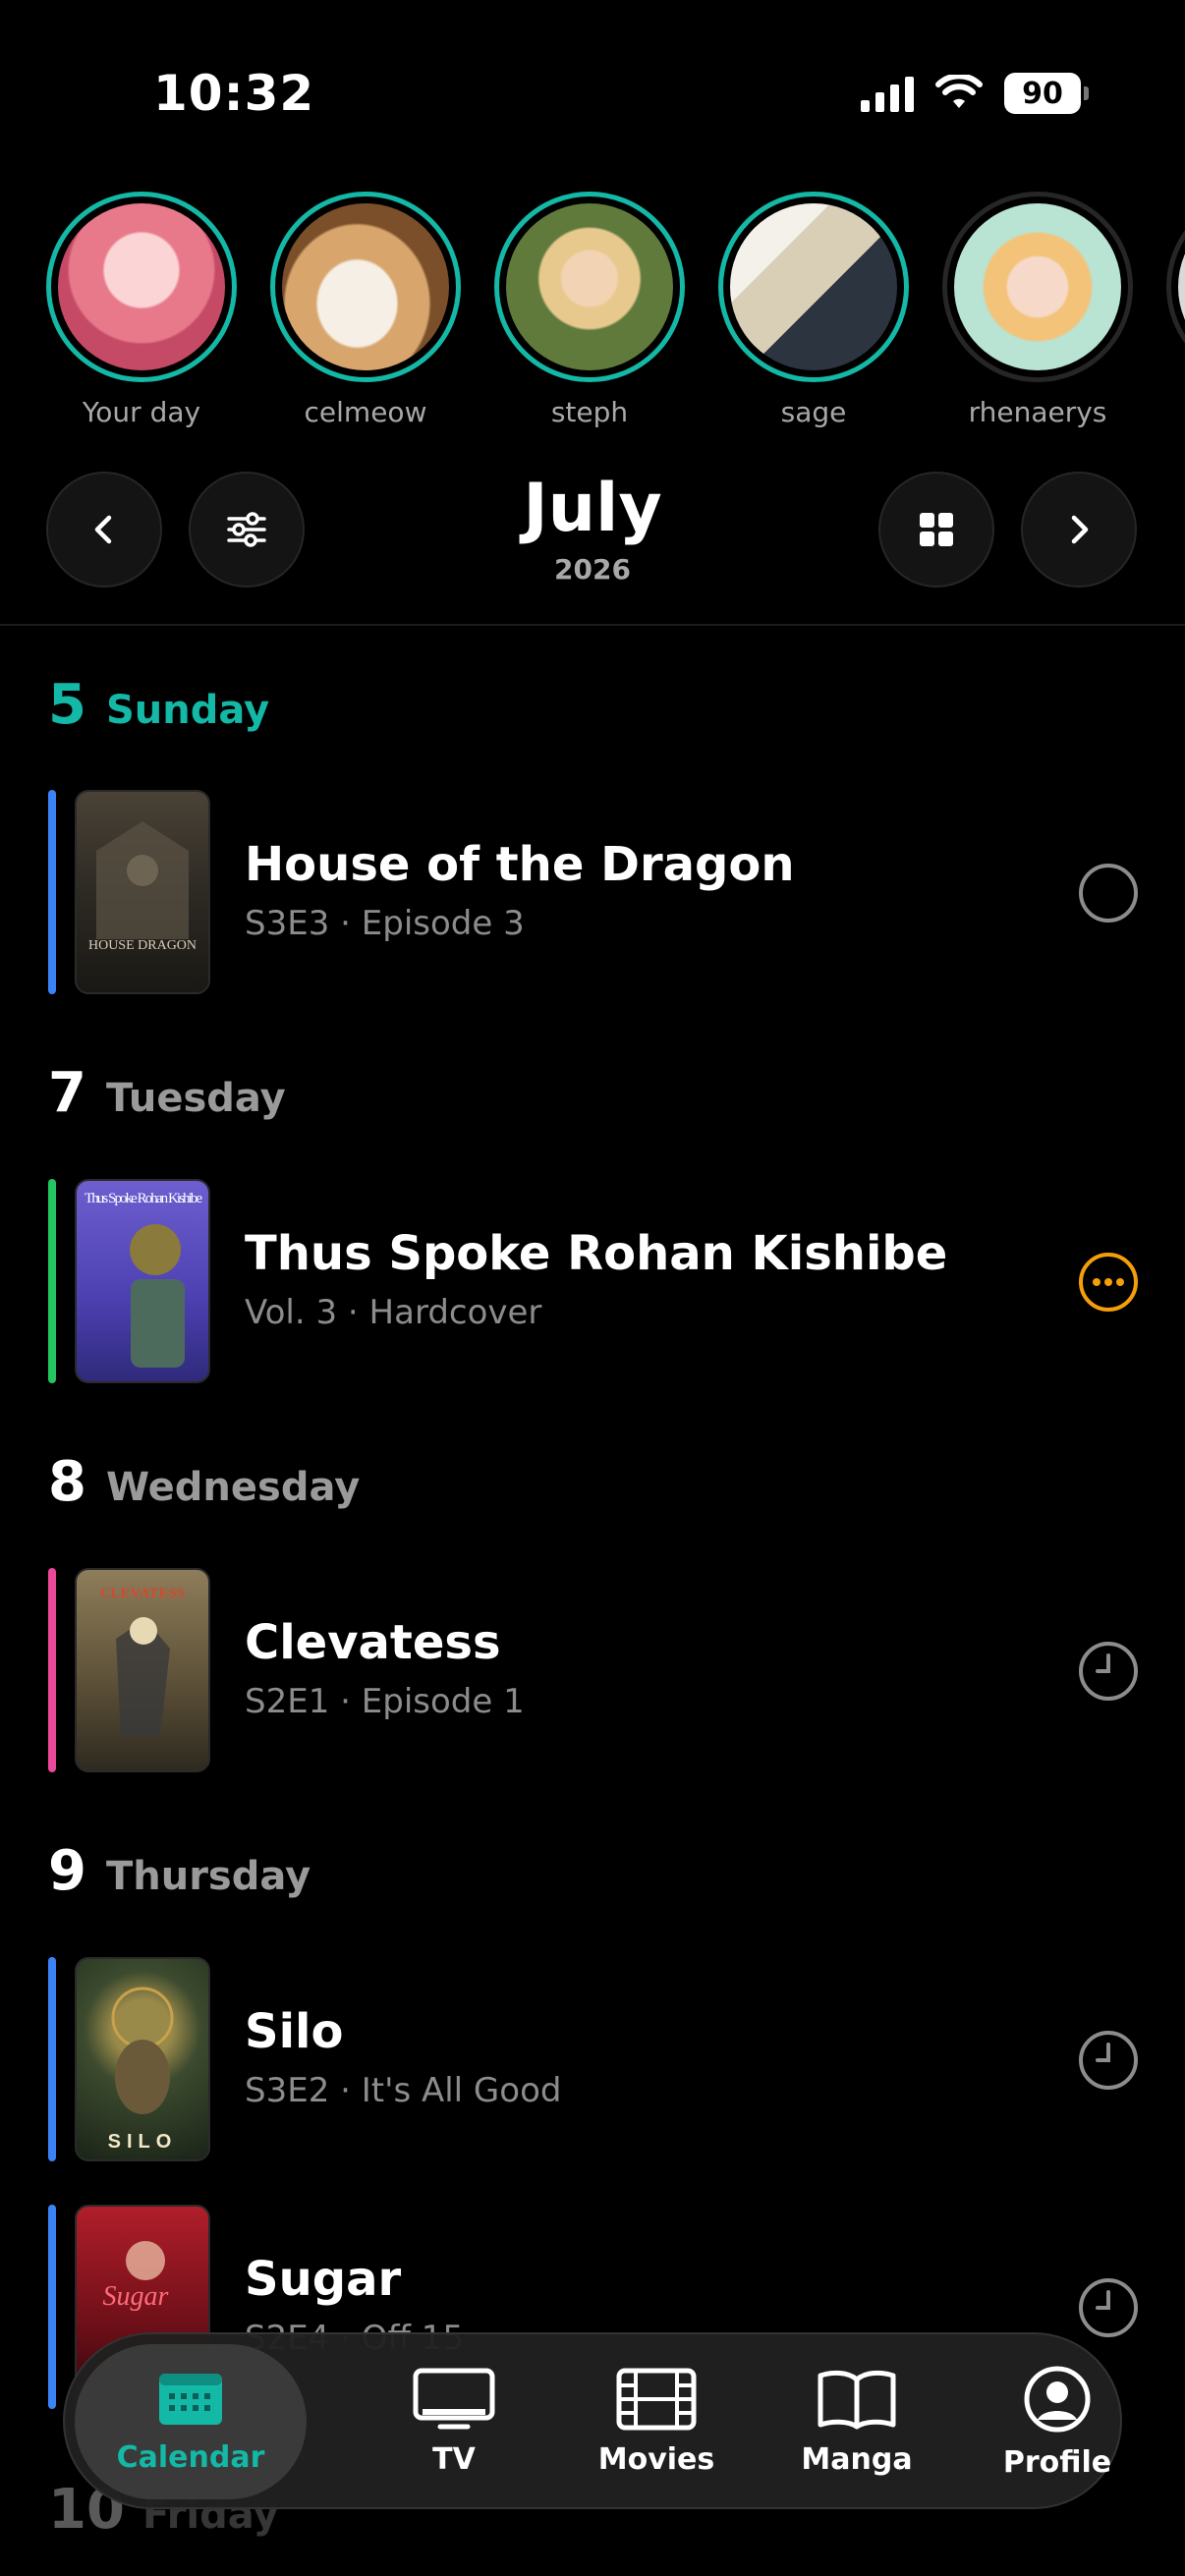 The height and width of the screenshot is (2576, 1185). Describe the element at coordinates (454, 2459) in the screenshot. I see `tab-label: TV` at that location.